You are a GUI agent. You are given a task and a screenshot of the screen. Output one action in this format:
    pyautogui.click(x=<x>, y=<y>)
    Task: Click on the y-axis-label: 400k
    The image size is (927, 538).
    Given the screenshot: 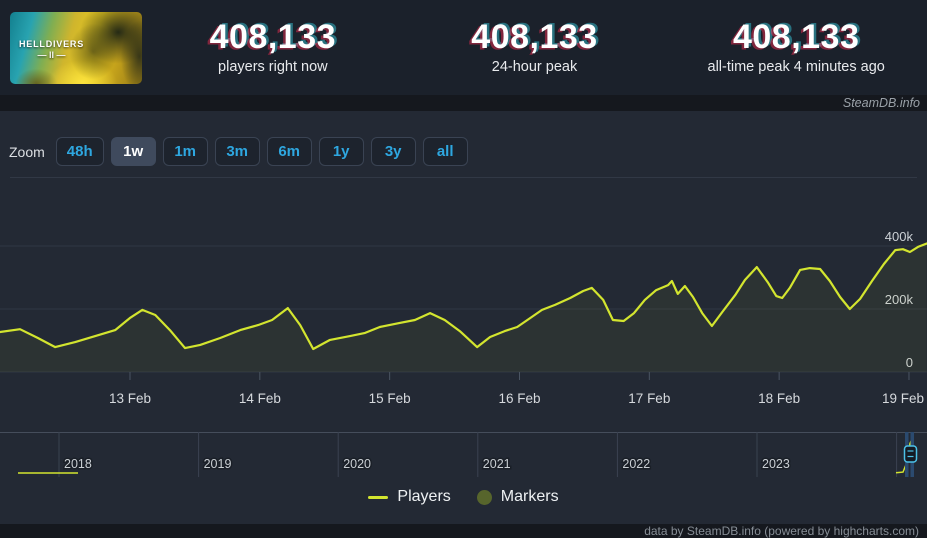 What is the action you would take?
    pyautogui.click(x=899, y=236)
    